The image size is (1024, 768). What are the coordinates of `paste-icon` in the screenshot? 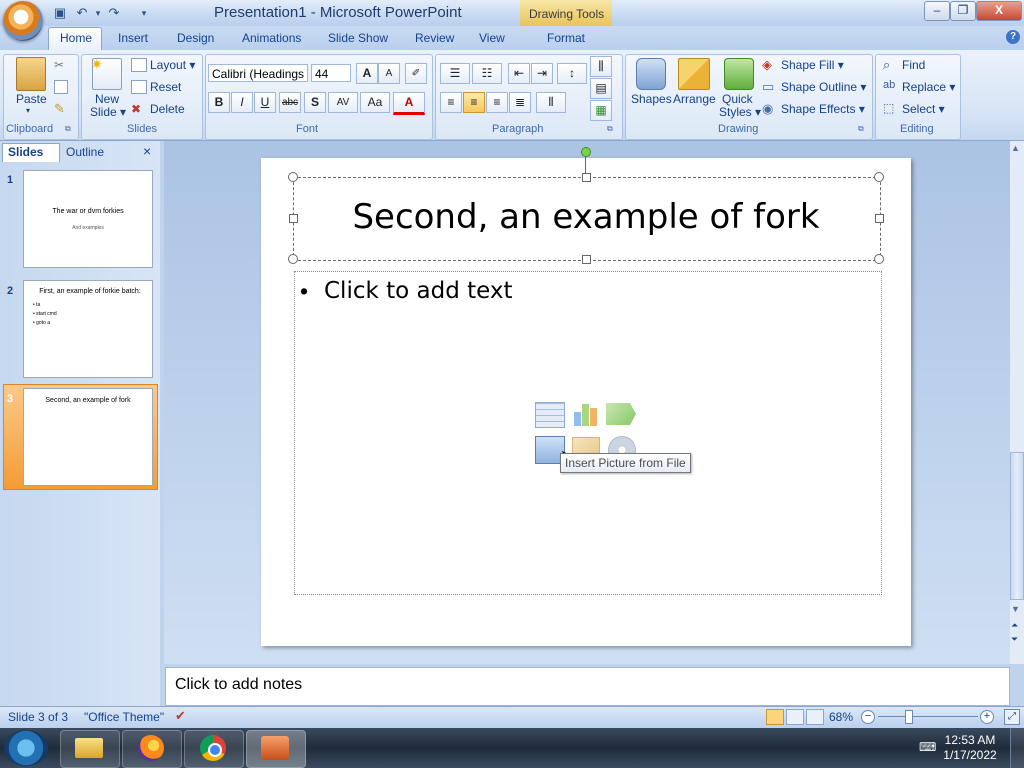 It's located at (31, 74).